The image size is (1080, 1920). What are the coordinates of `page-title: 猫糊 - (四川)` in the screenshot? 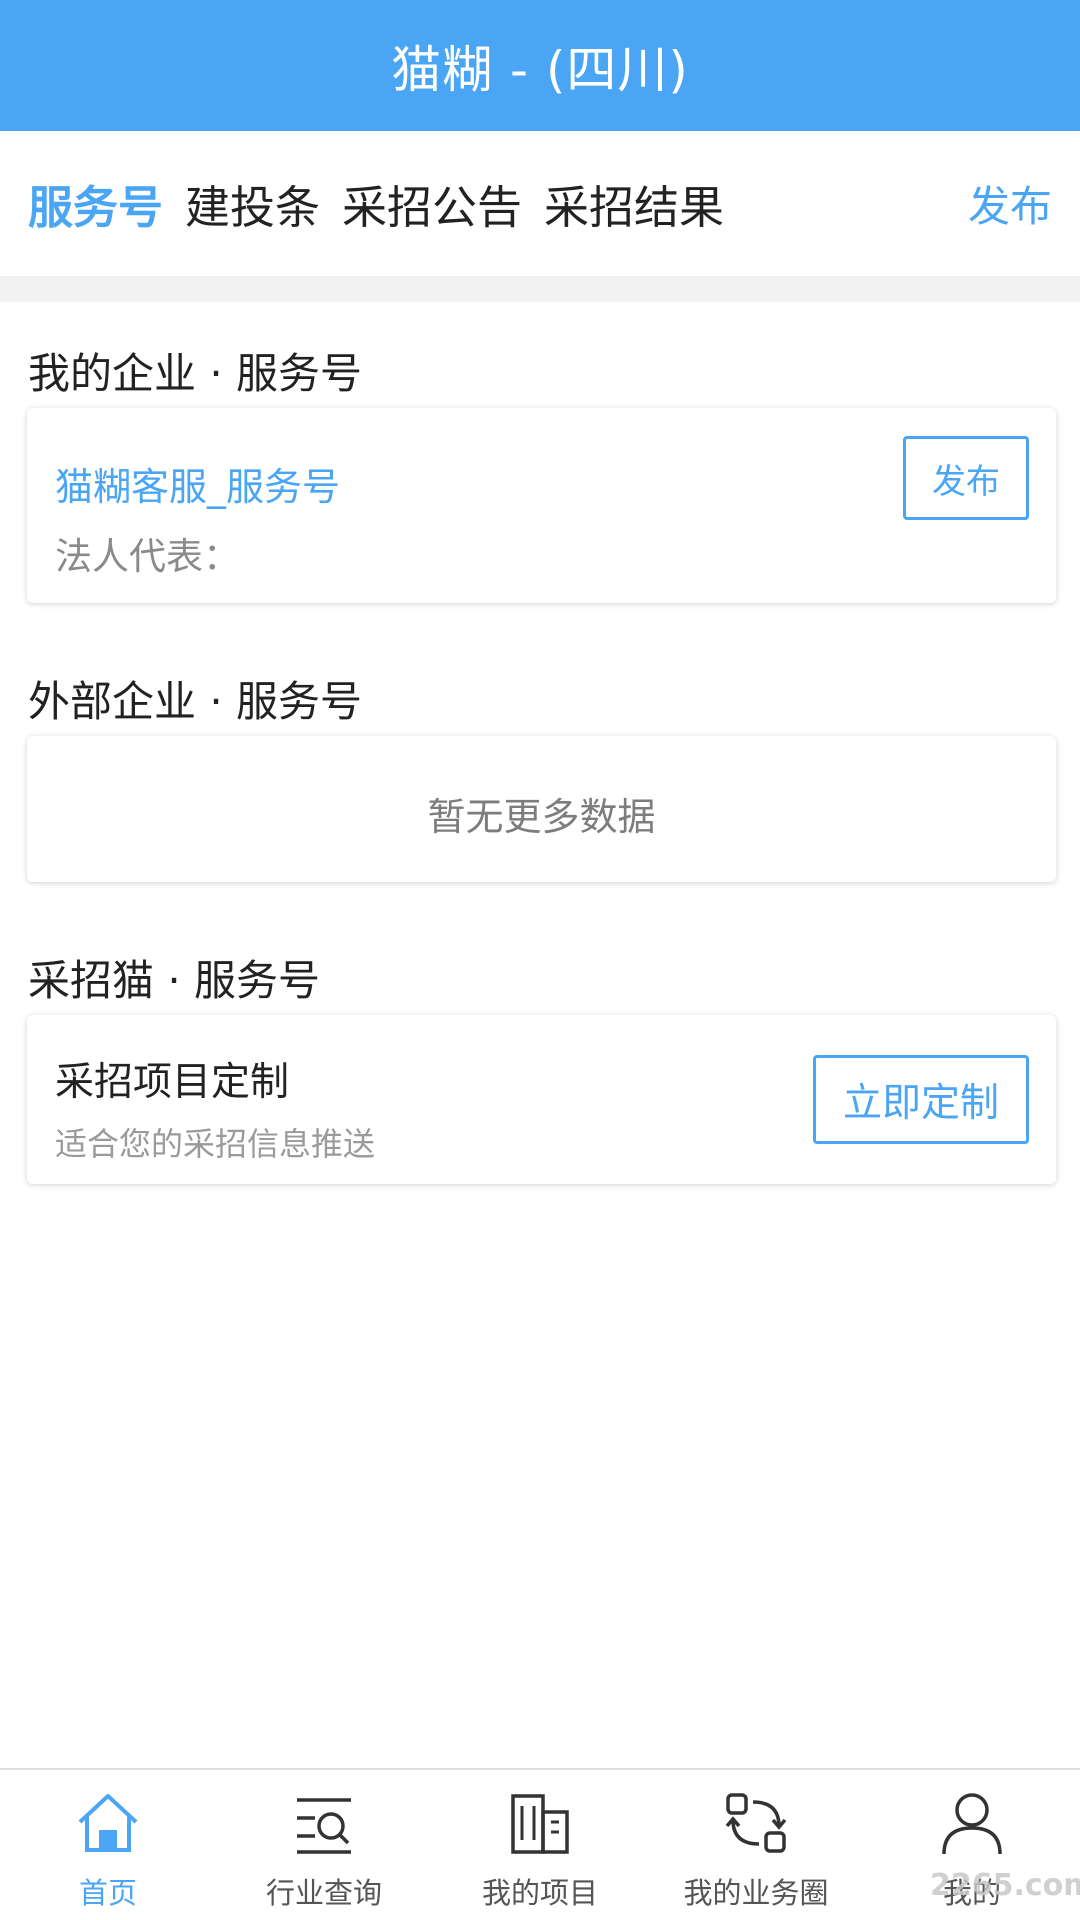 It's located at (540, 69).